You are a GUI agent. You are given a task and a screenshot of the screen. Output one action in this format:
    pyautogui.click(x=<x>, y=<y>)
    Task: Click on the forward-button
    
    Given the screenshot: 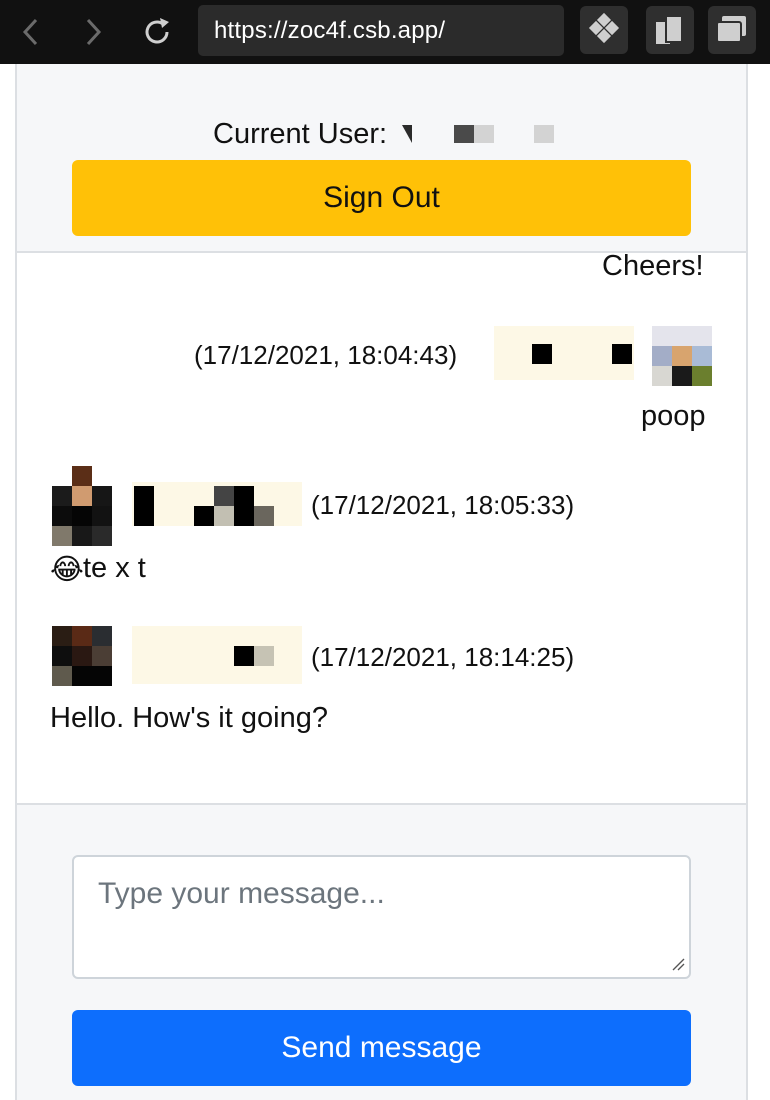 What is the action you would take?
    pyautogui.click(x=93, y=32)
    